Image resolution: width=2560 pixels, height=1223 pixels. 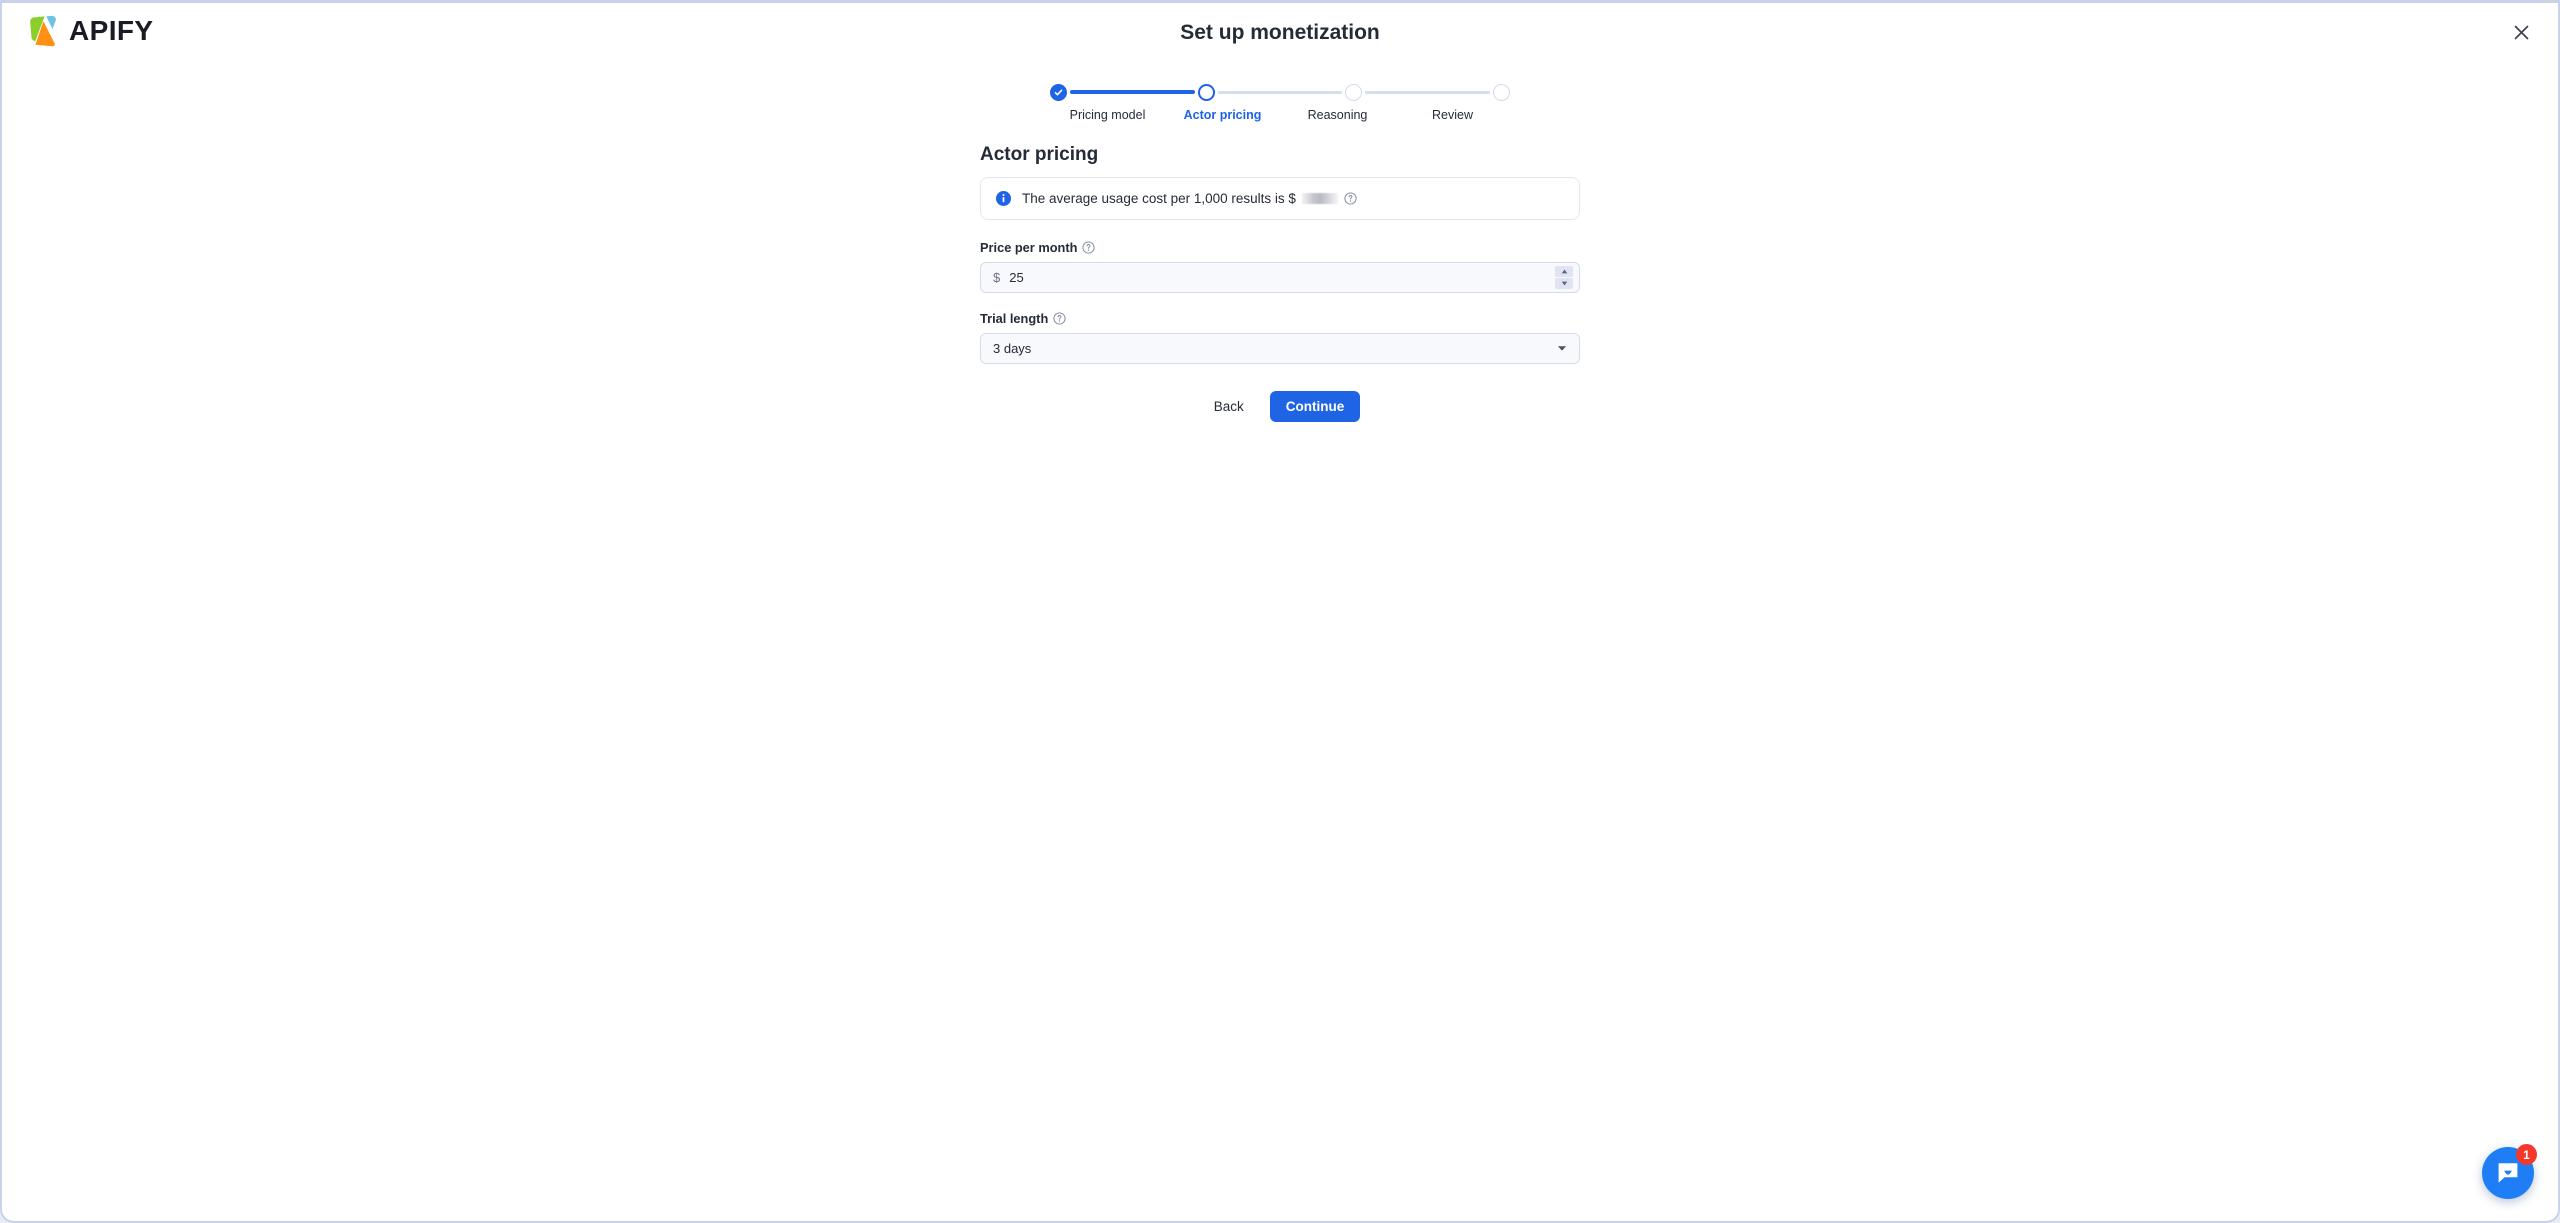 I want to click on trial-length-value: 3 days, so click(x=1012, y=348).